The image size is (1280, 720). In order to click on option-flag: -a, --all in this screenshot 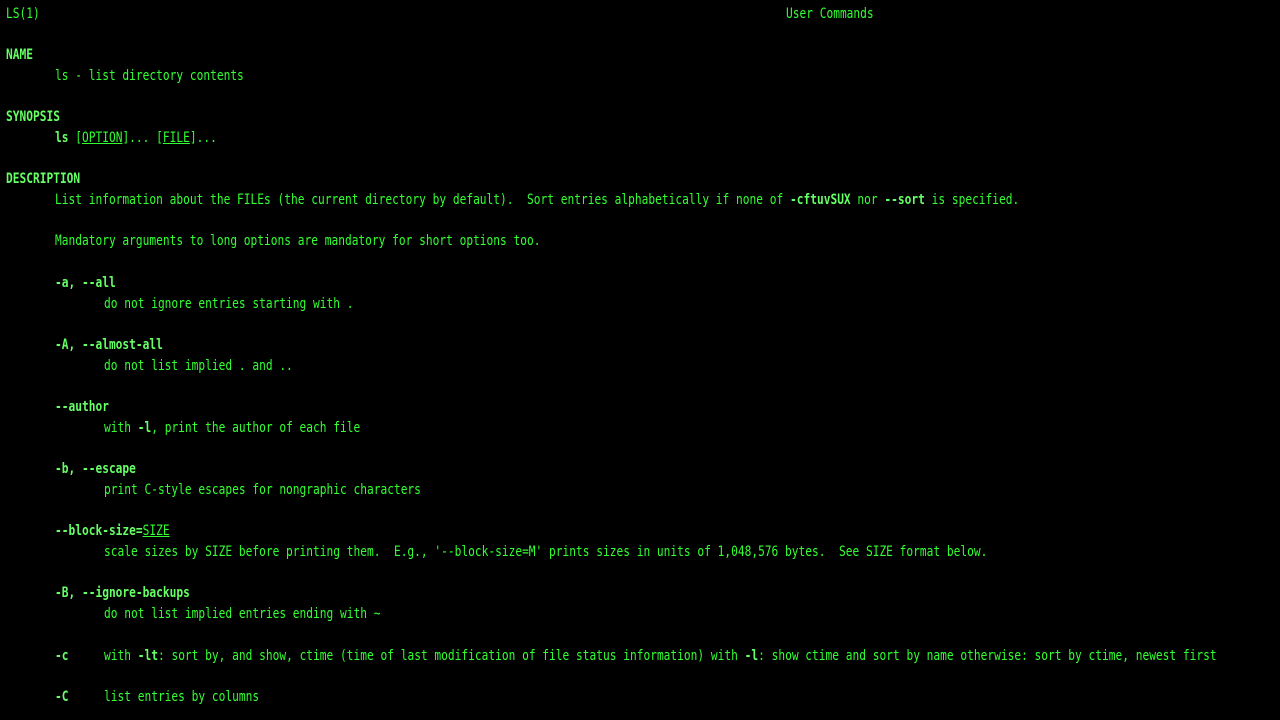, I will do `click(85, 283)`.